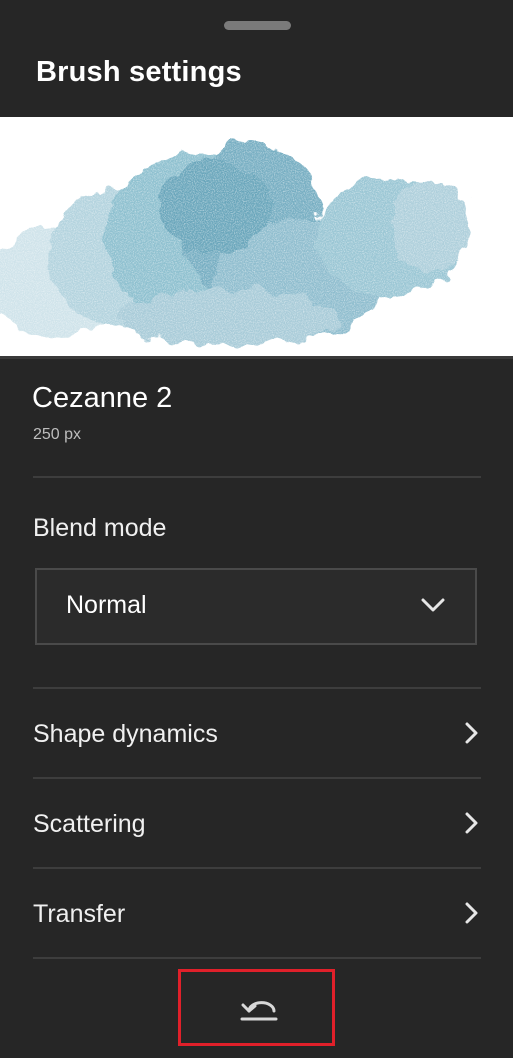 The width and height of the screenshot is (515, 1058). What do you see at coordinates (100, 528) in the screenshot?
I see `blend-mode-label: Blend mode` at bounding box center [100, 528].